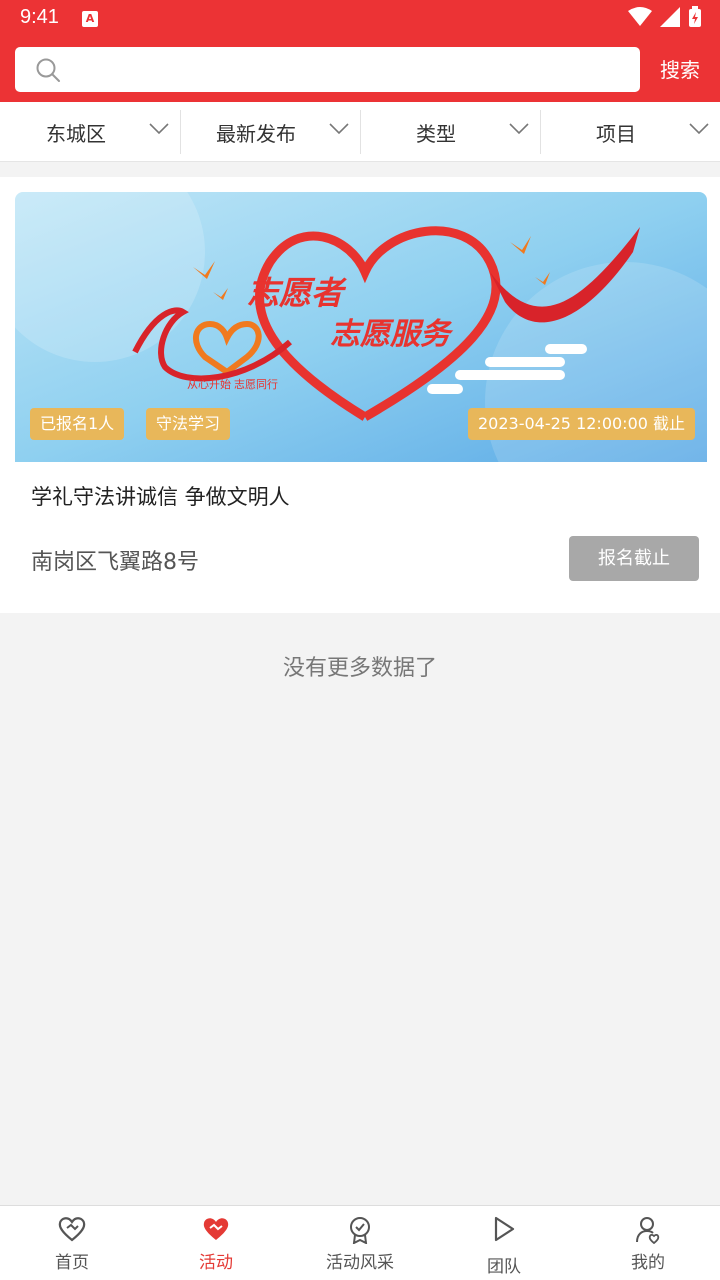 The width and height of the screenshot is (720, 1280). Describe the element at coordinates (360, 18) in the screenshot. I see `status-bar: 9:41 A` at that location.